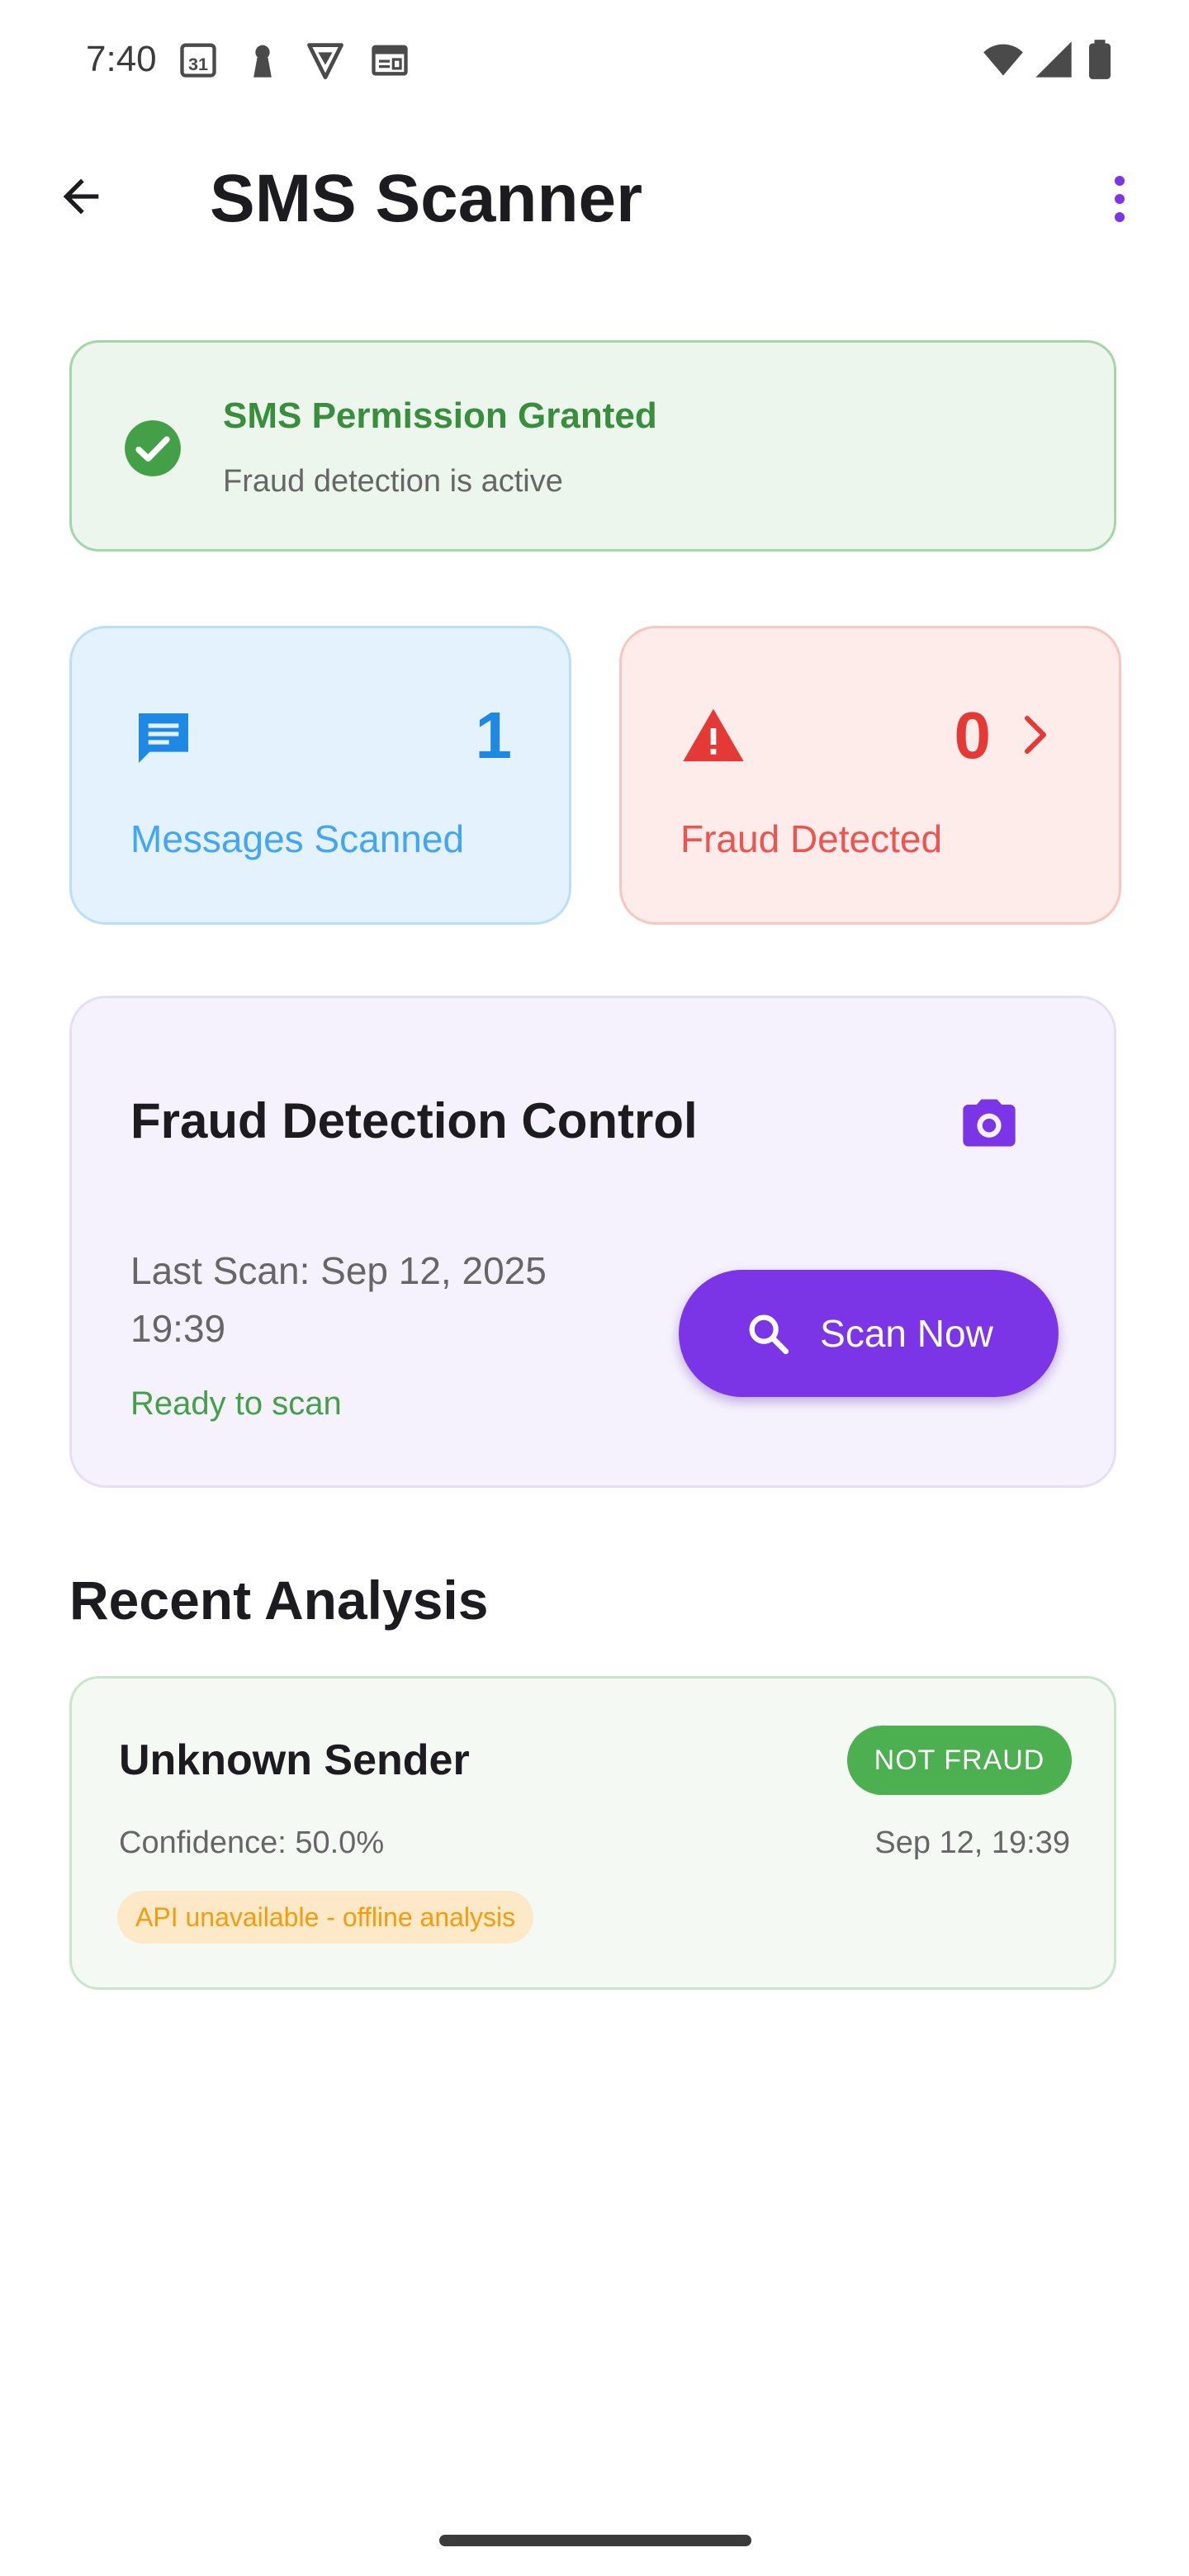  What do you see at coordinates (152, 448) in the screenshot?
I see `check-circle-icon` at bounding box center [152, 448].